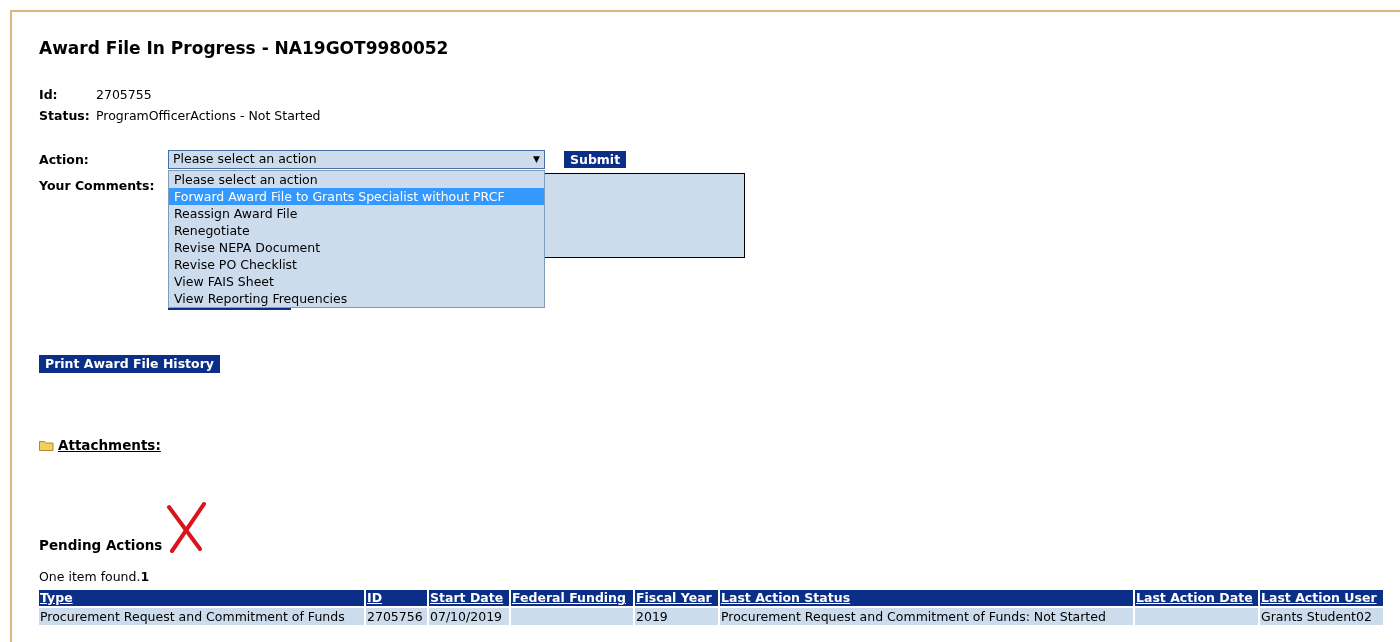 Image resolution: width=1400 pixels, height=642 pixels. I want to click on column-header: Last Action User, so click(1321, 598).